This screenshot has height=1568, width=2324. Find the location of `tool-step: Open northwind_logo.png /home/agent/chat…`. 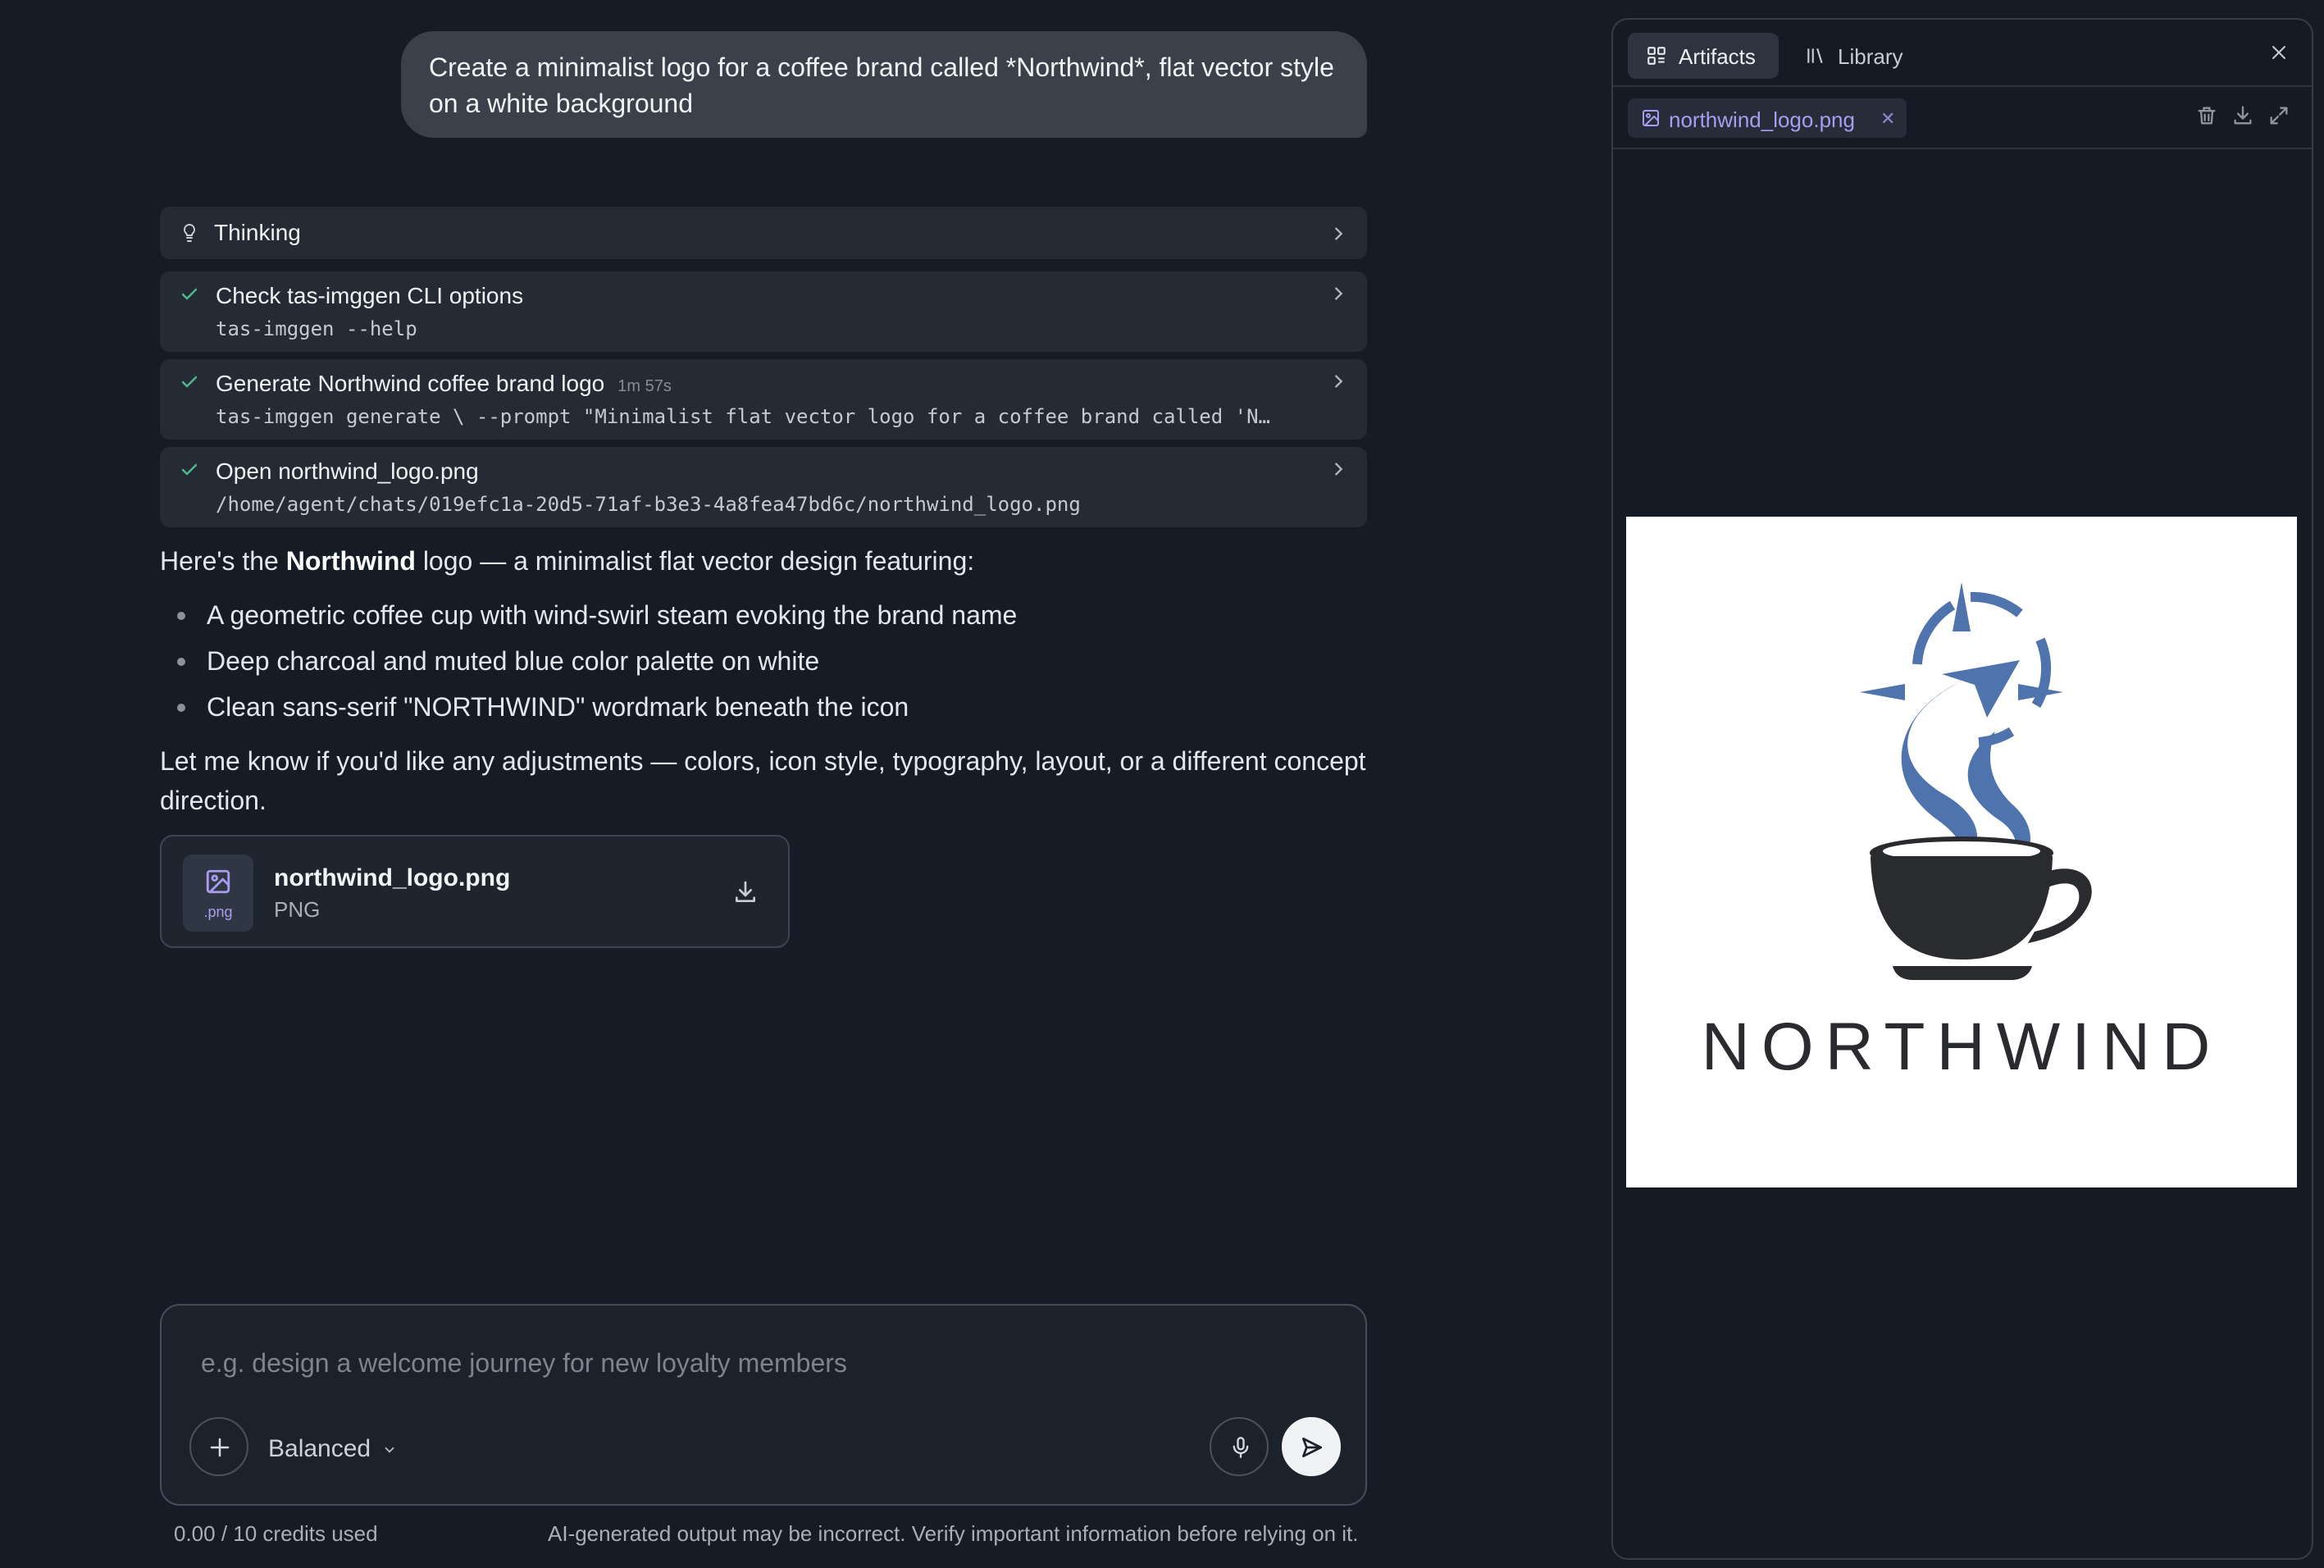

tool-step: Open northwind_logo.png /home/agent/chat… is located at coordinates (763, 487).